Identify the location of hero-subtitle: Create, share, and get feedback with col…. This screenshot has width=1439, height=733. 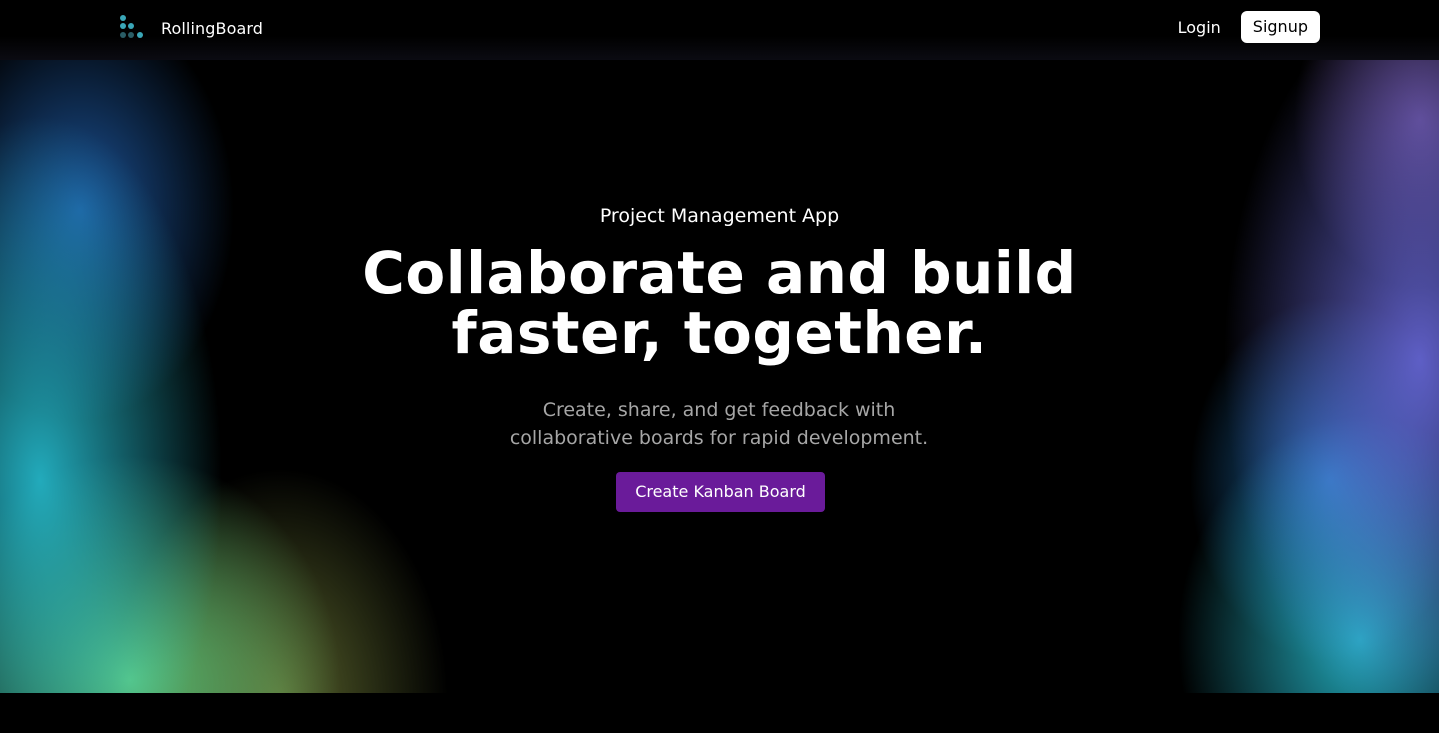
(719, 424).